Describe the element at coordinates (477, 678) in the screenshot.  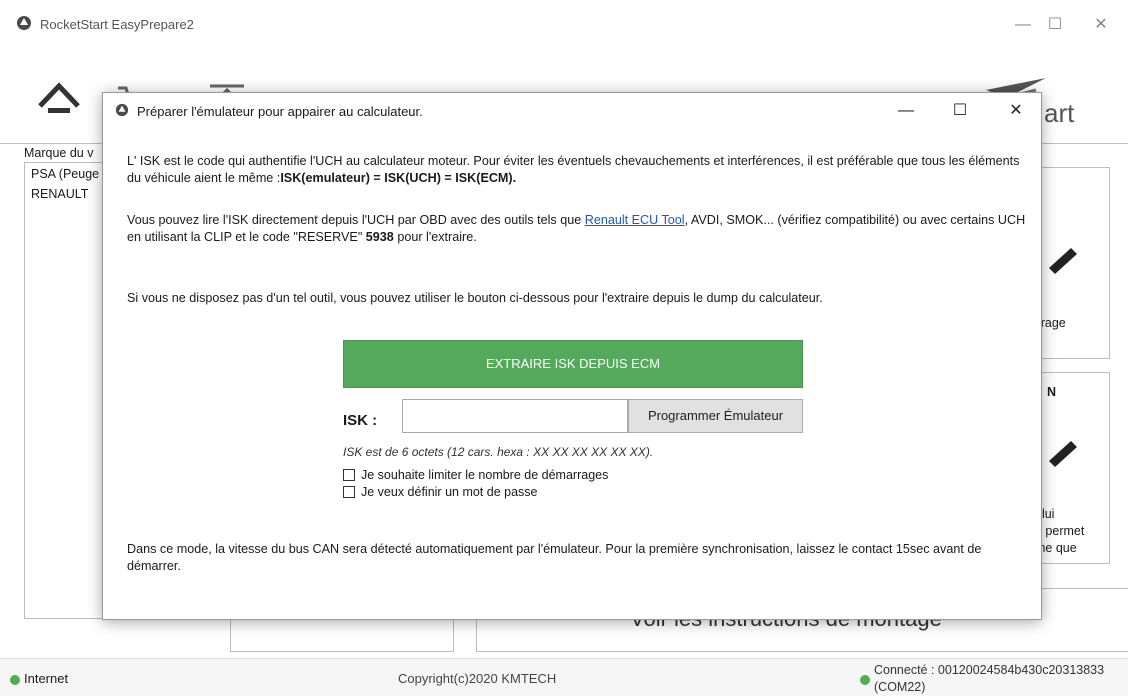
I see `copyright-text: Copyright(c)2020 KMTECH` at that location.